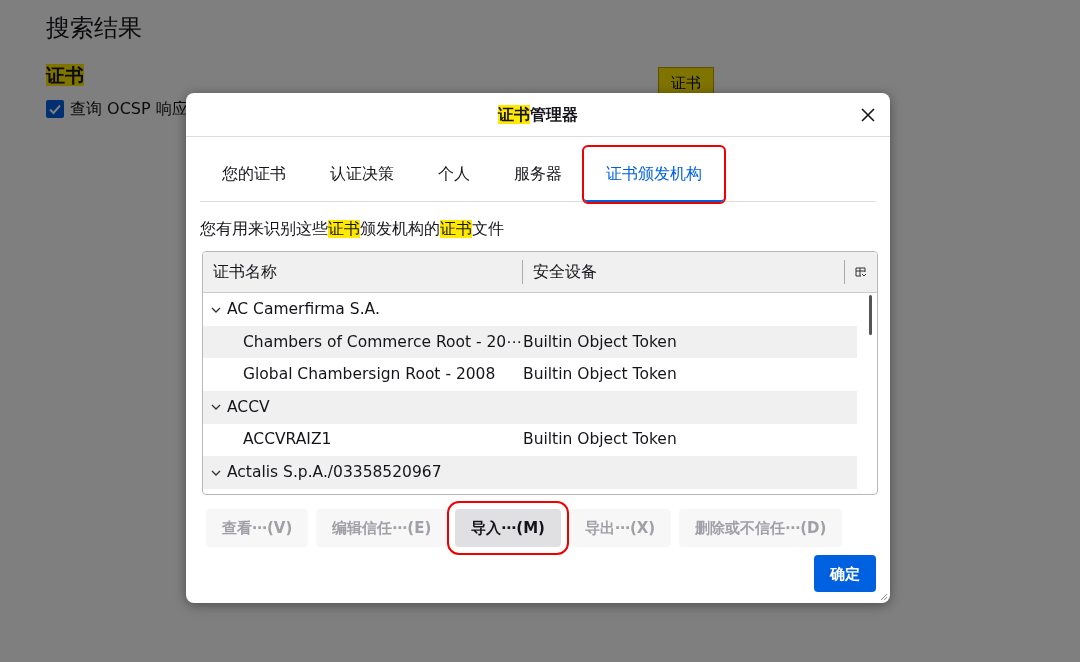  What do you see at coordinates (254, 174) in the screenshot?
I see `tab: 您的证书` at bounding box center [254, 174].